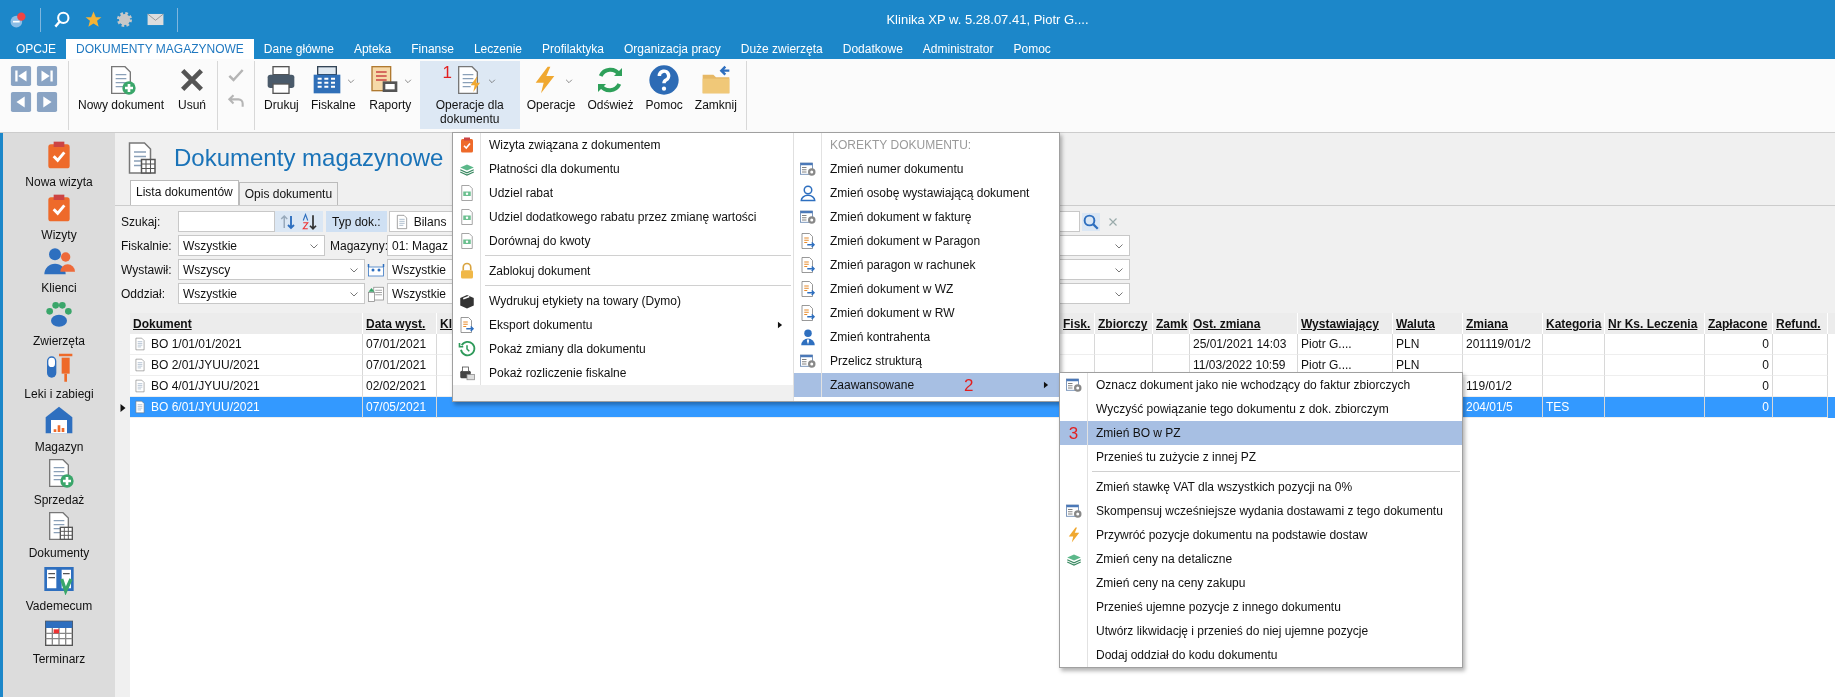 This screenshot has width=1835, height=697. I want to click on menu-item: Udziel rabat, so click(623, 193).